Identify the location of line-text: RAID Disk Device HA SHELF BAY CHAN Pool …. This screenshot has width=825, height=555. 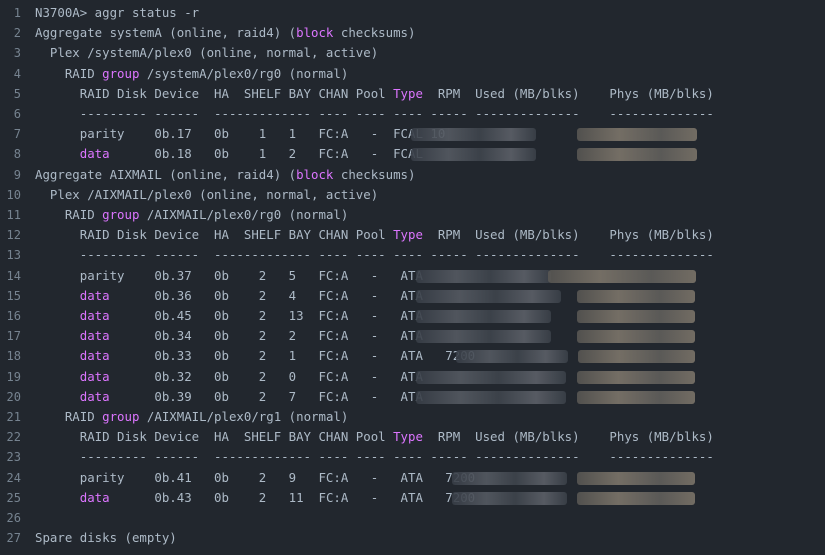
(374, 235).